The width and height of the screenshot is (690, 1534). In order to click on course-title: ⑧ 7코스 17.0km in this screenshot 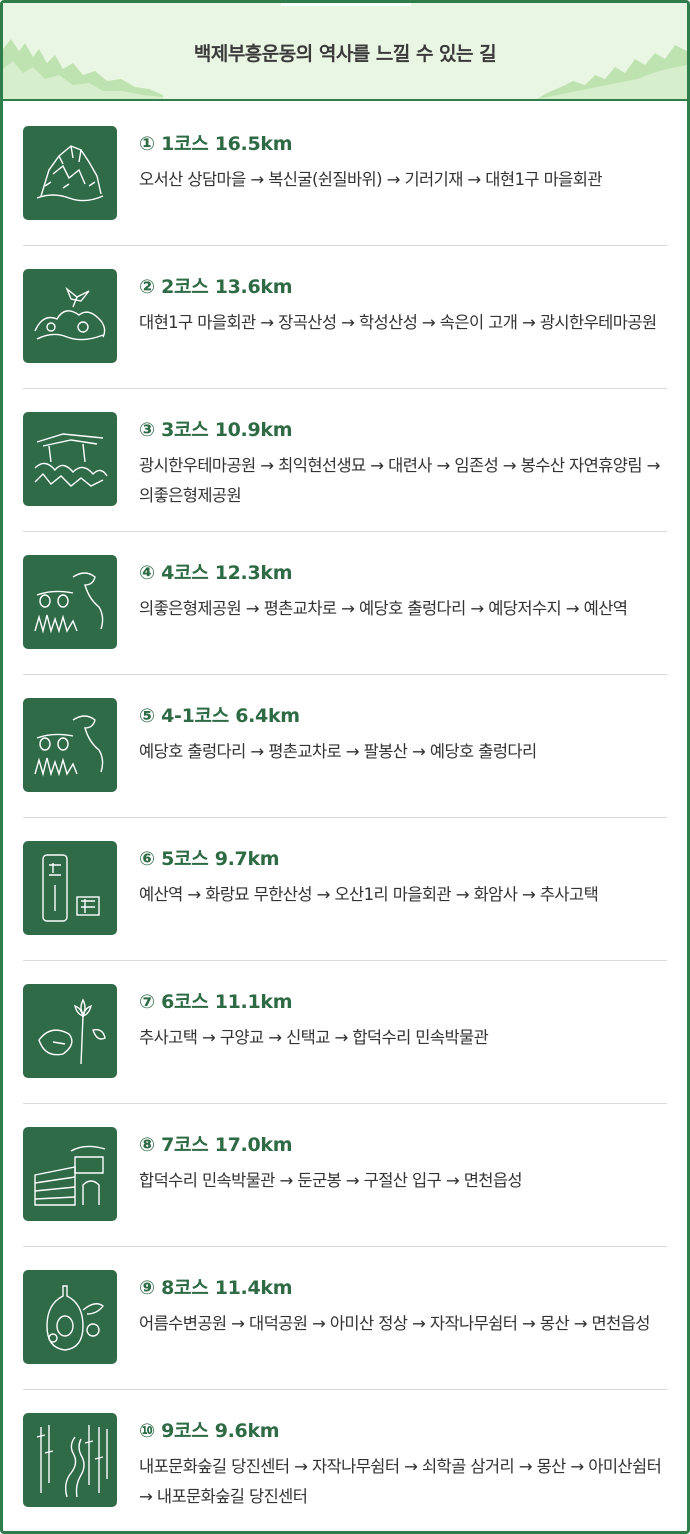, I will do `click(216, 1145)`.